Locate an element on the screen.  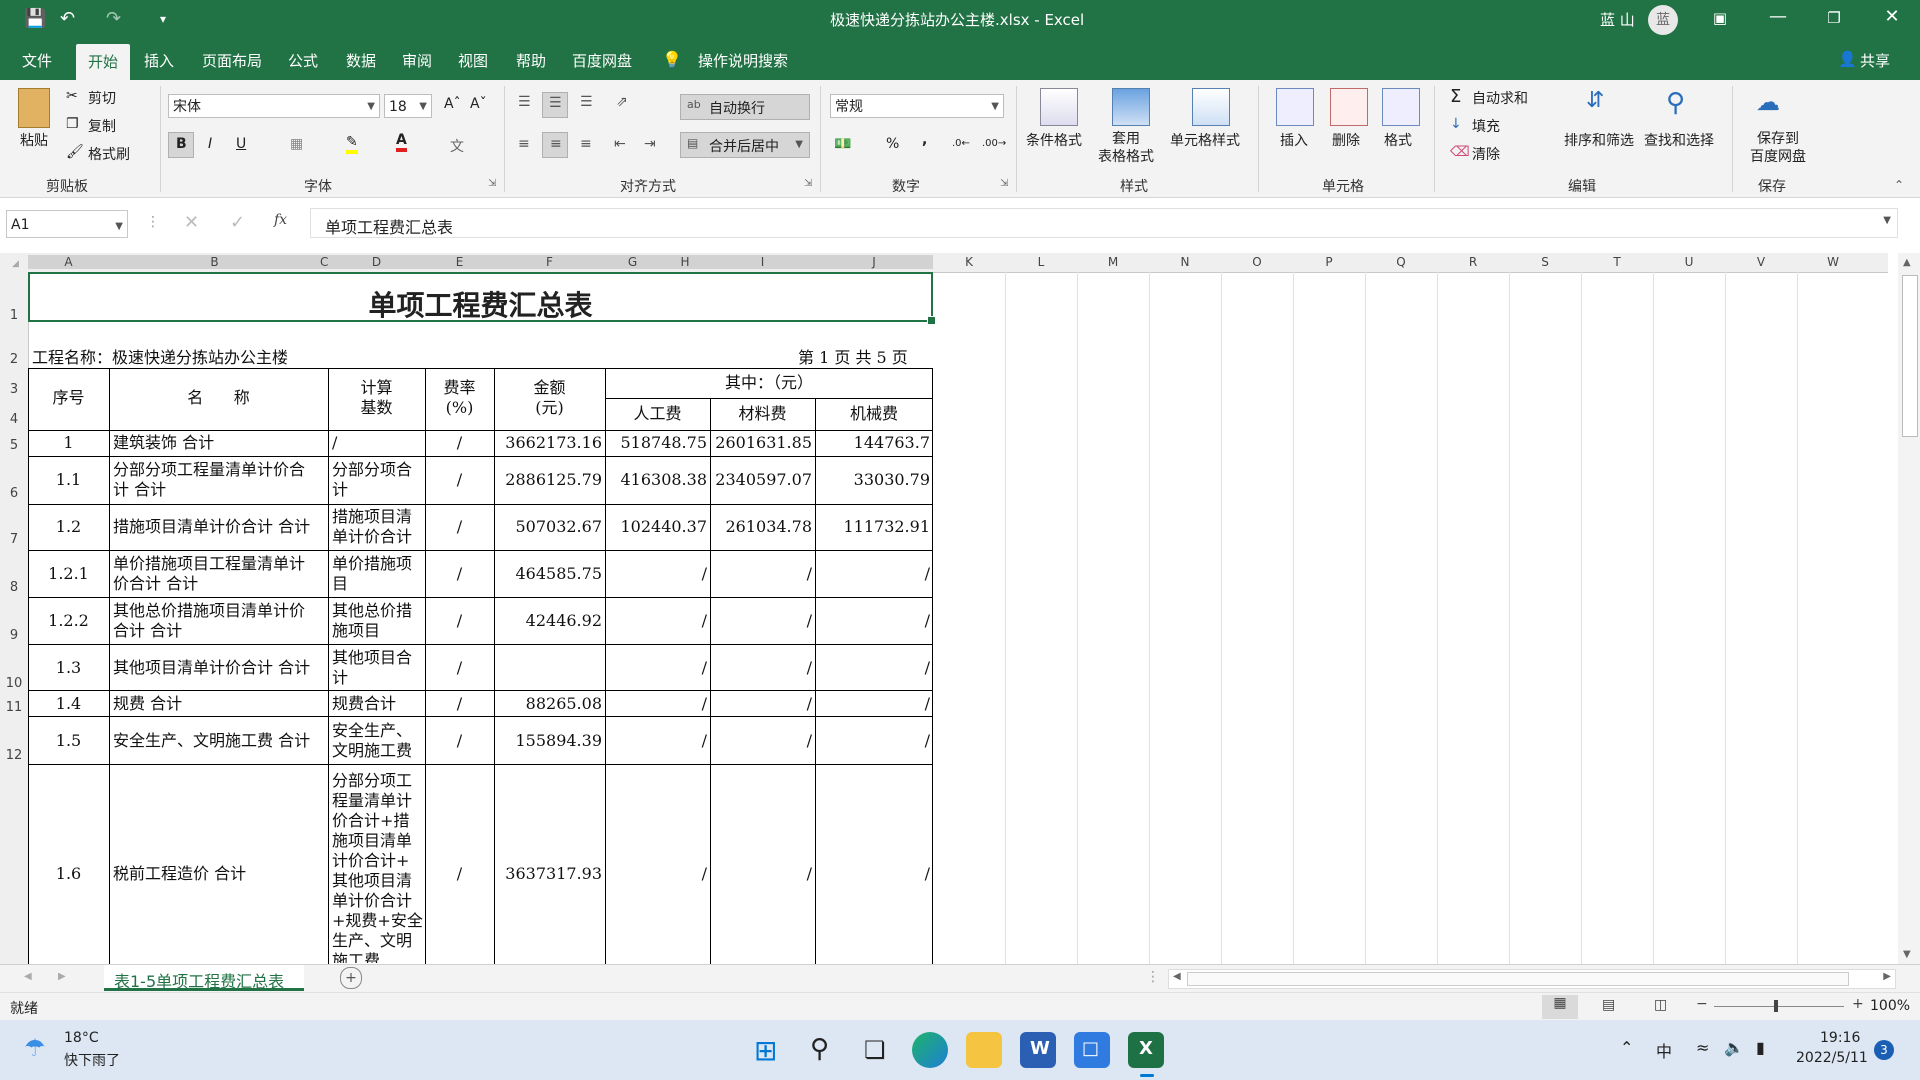
clock-date: 2022/5/11 is located at coordinates (1832, 1058).